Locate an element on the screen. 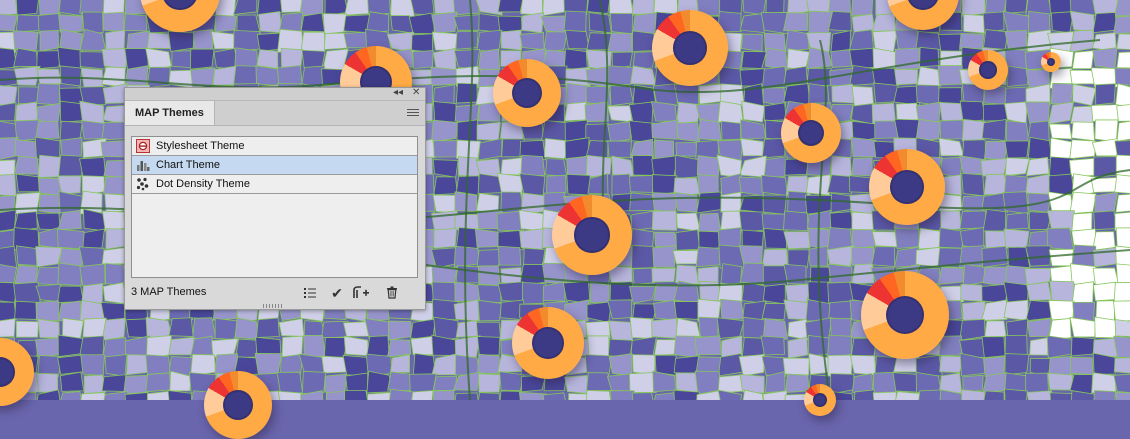  list-icon is located at coordinates (310, 293).